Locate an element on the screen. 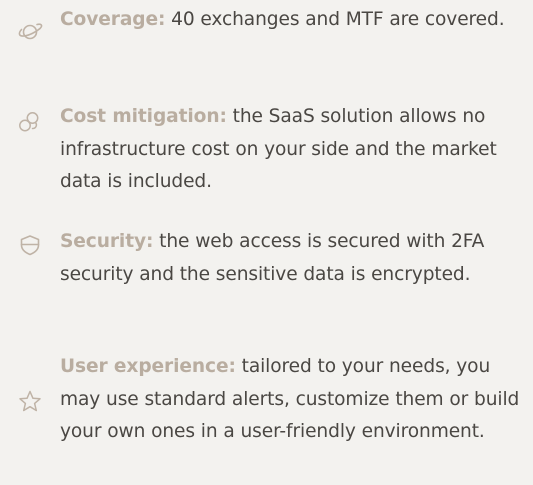 The height and width of the screenshot is (485, 533). feature-coverage-title: Coverage: is located at coordinates (113, 19).